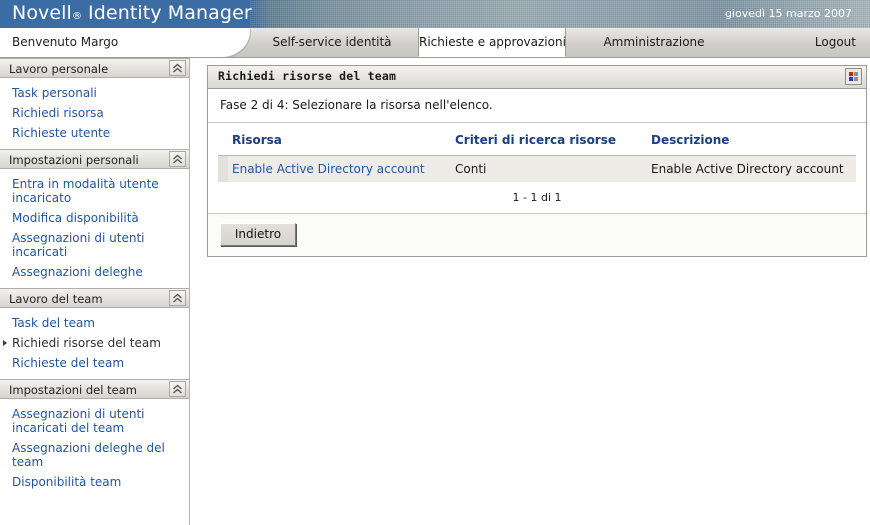  What do you see at coordinates (307, 76) in the screenshot?
I see `panel-title: Richiedi risorse del team` at bounding box center [307, 76].